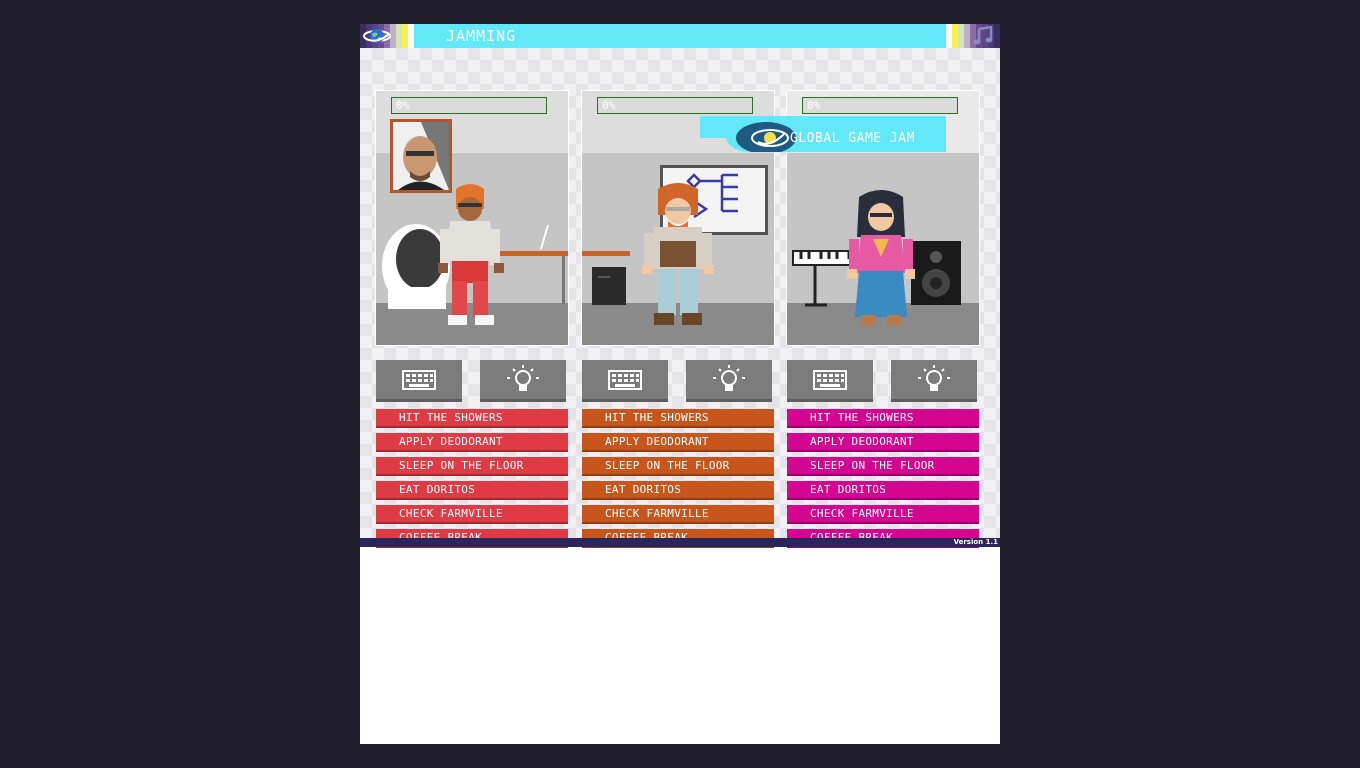  I want to click on banner-text: GLOBAL GAME JAM, so click(852, 138).